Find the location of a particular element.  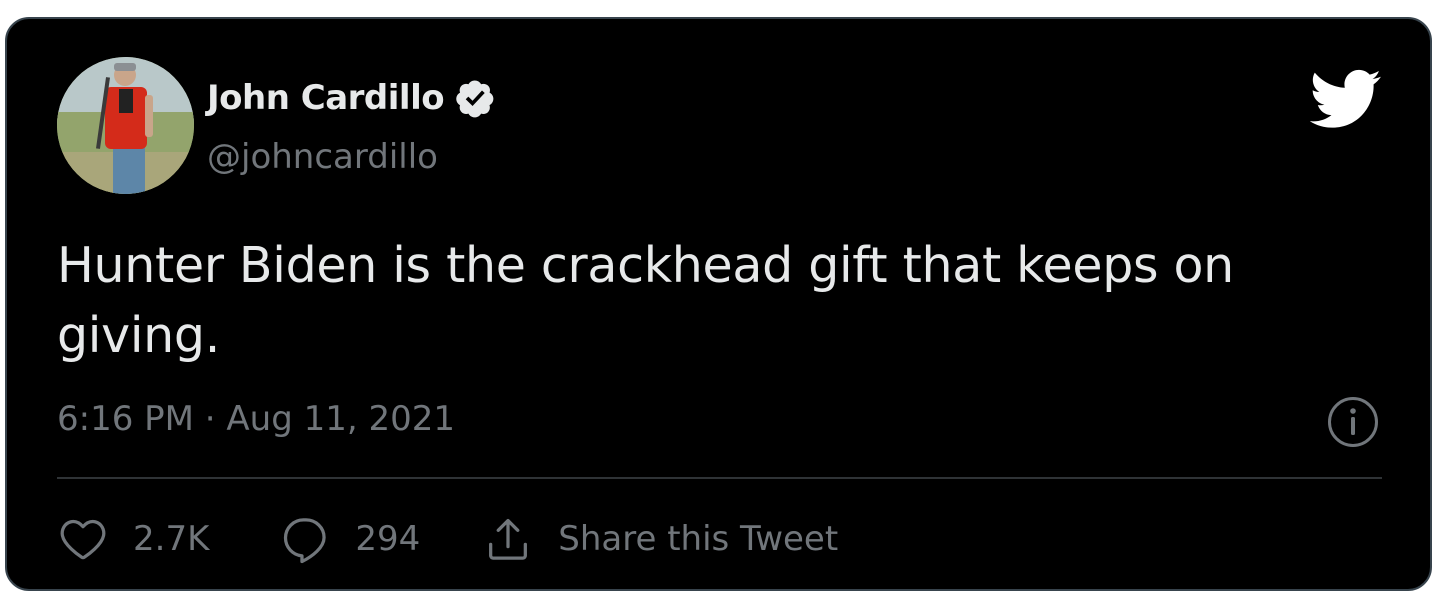

comment-icon is located at coordinates (305, 541).